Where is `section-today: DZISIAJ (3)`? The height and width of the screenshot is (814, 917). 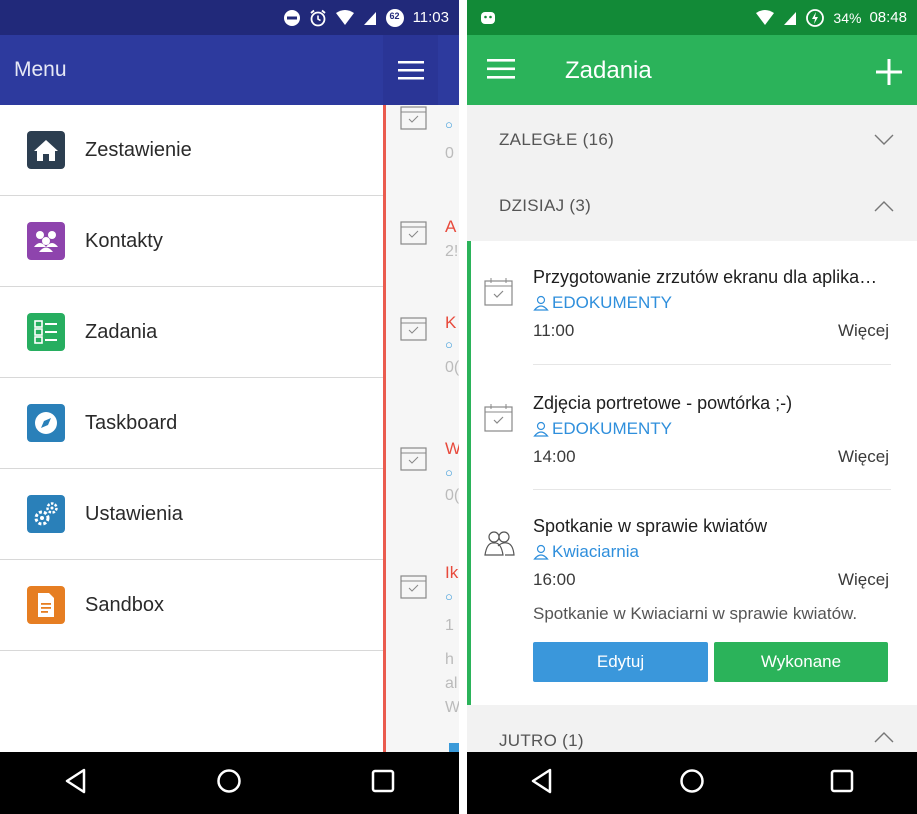
section-today: DZISIAJ (3) is located at coordinates (692, 206).